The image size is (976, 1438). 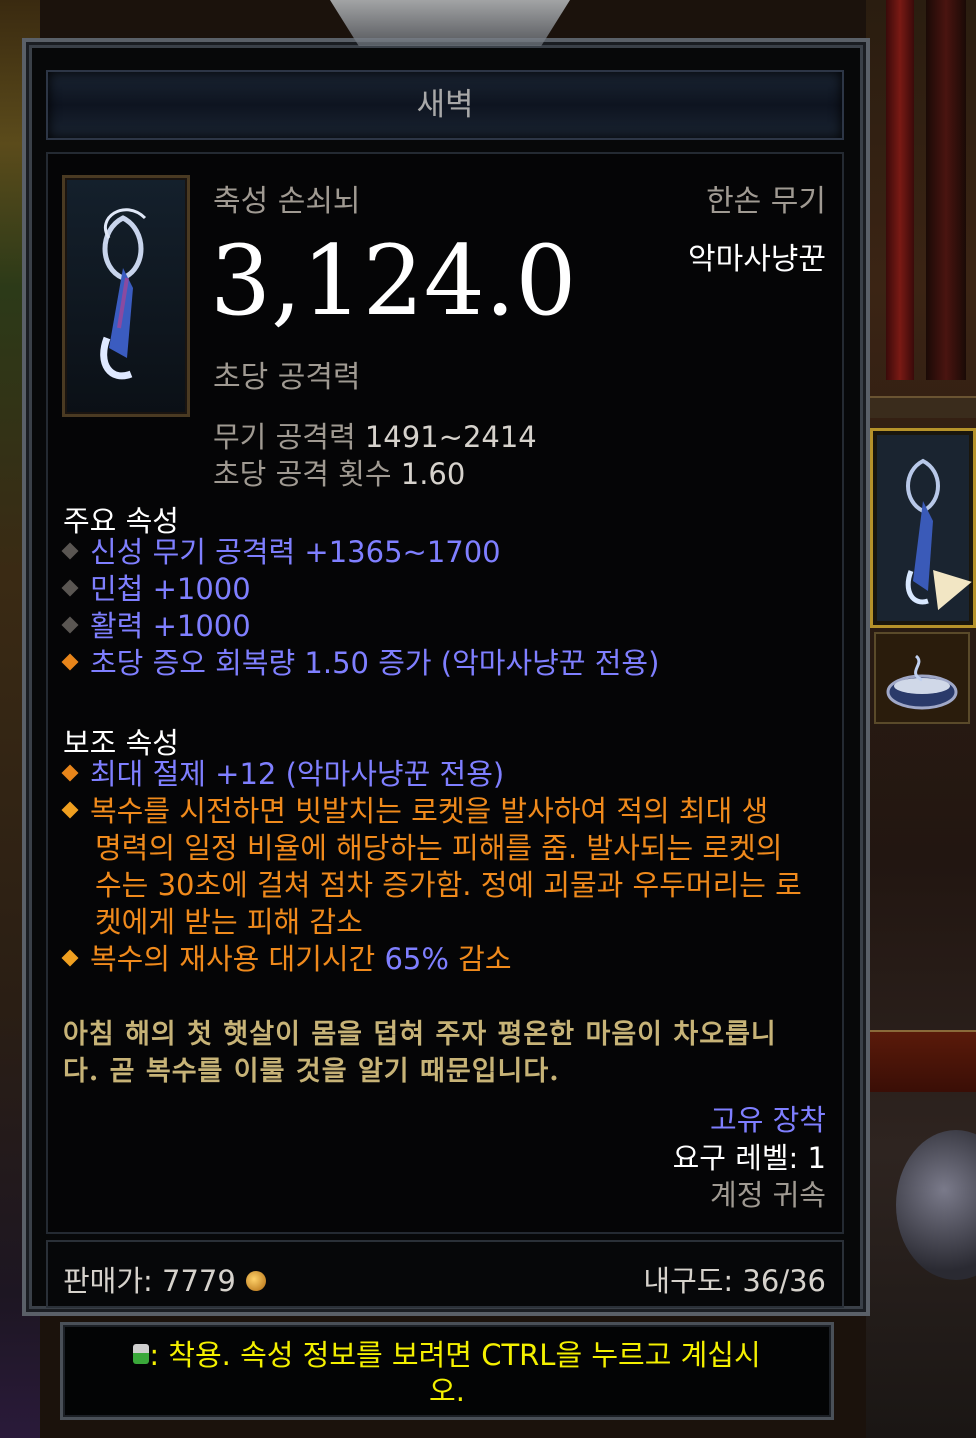 What do you see at coordinates (311, 1071) in the screenshot?
I see `flavor-text: 다. 곧 복수를 이룰 것을 알기 때문입니다.` at bounding box center [311, 1071].